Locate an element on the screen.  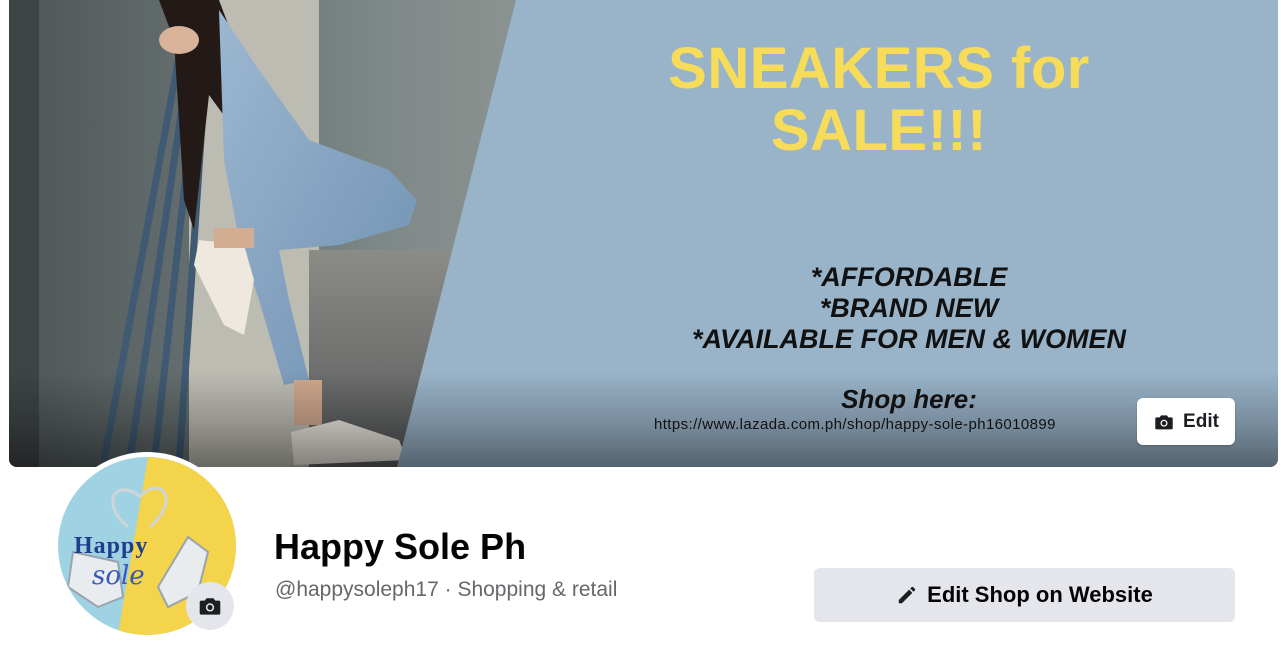
edit-cover-label: Edit is located at coordinates (1201, 421).